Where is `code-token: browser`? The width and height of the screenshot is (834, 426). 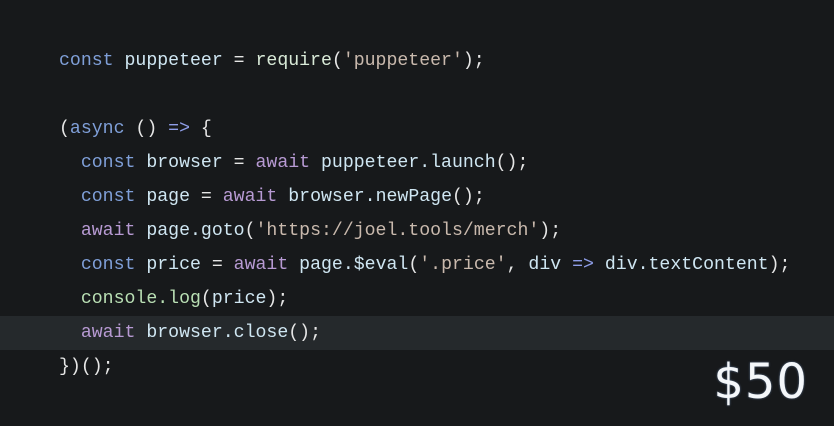 code-token: browser is located at coordinates (184, 163).